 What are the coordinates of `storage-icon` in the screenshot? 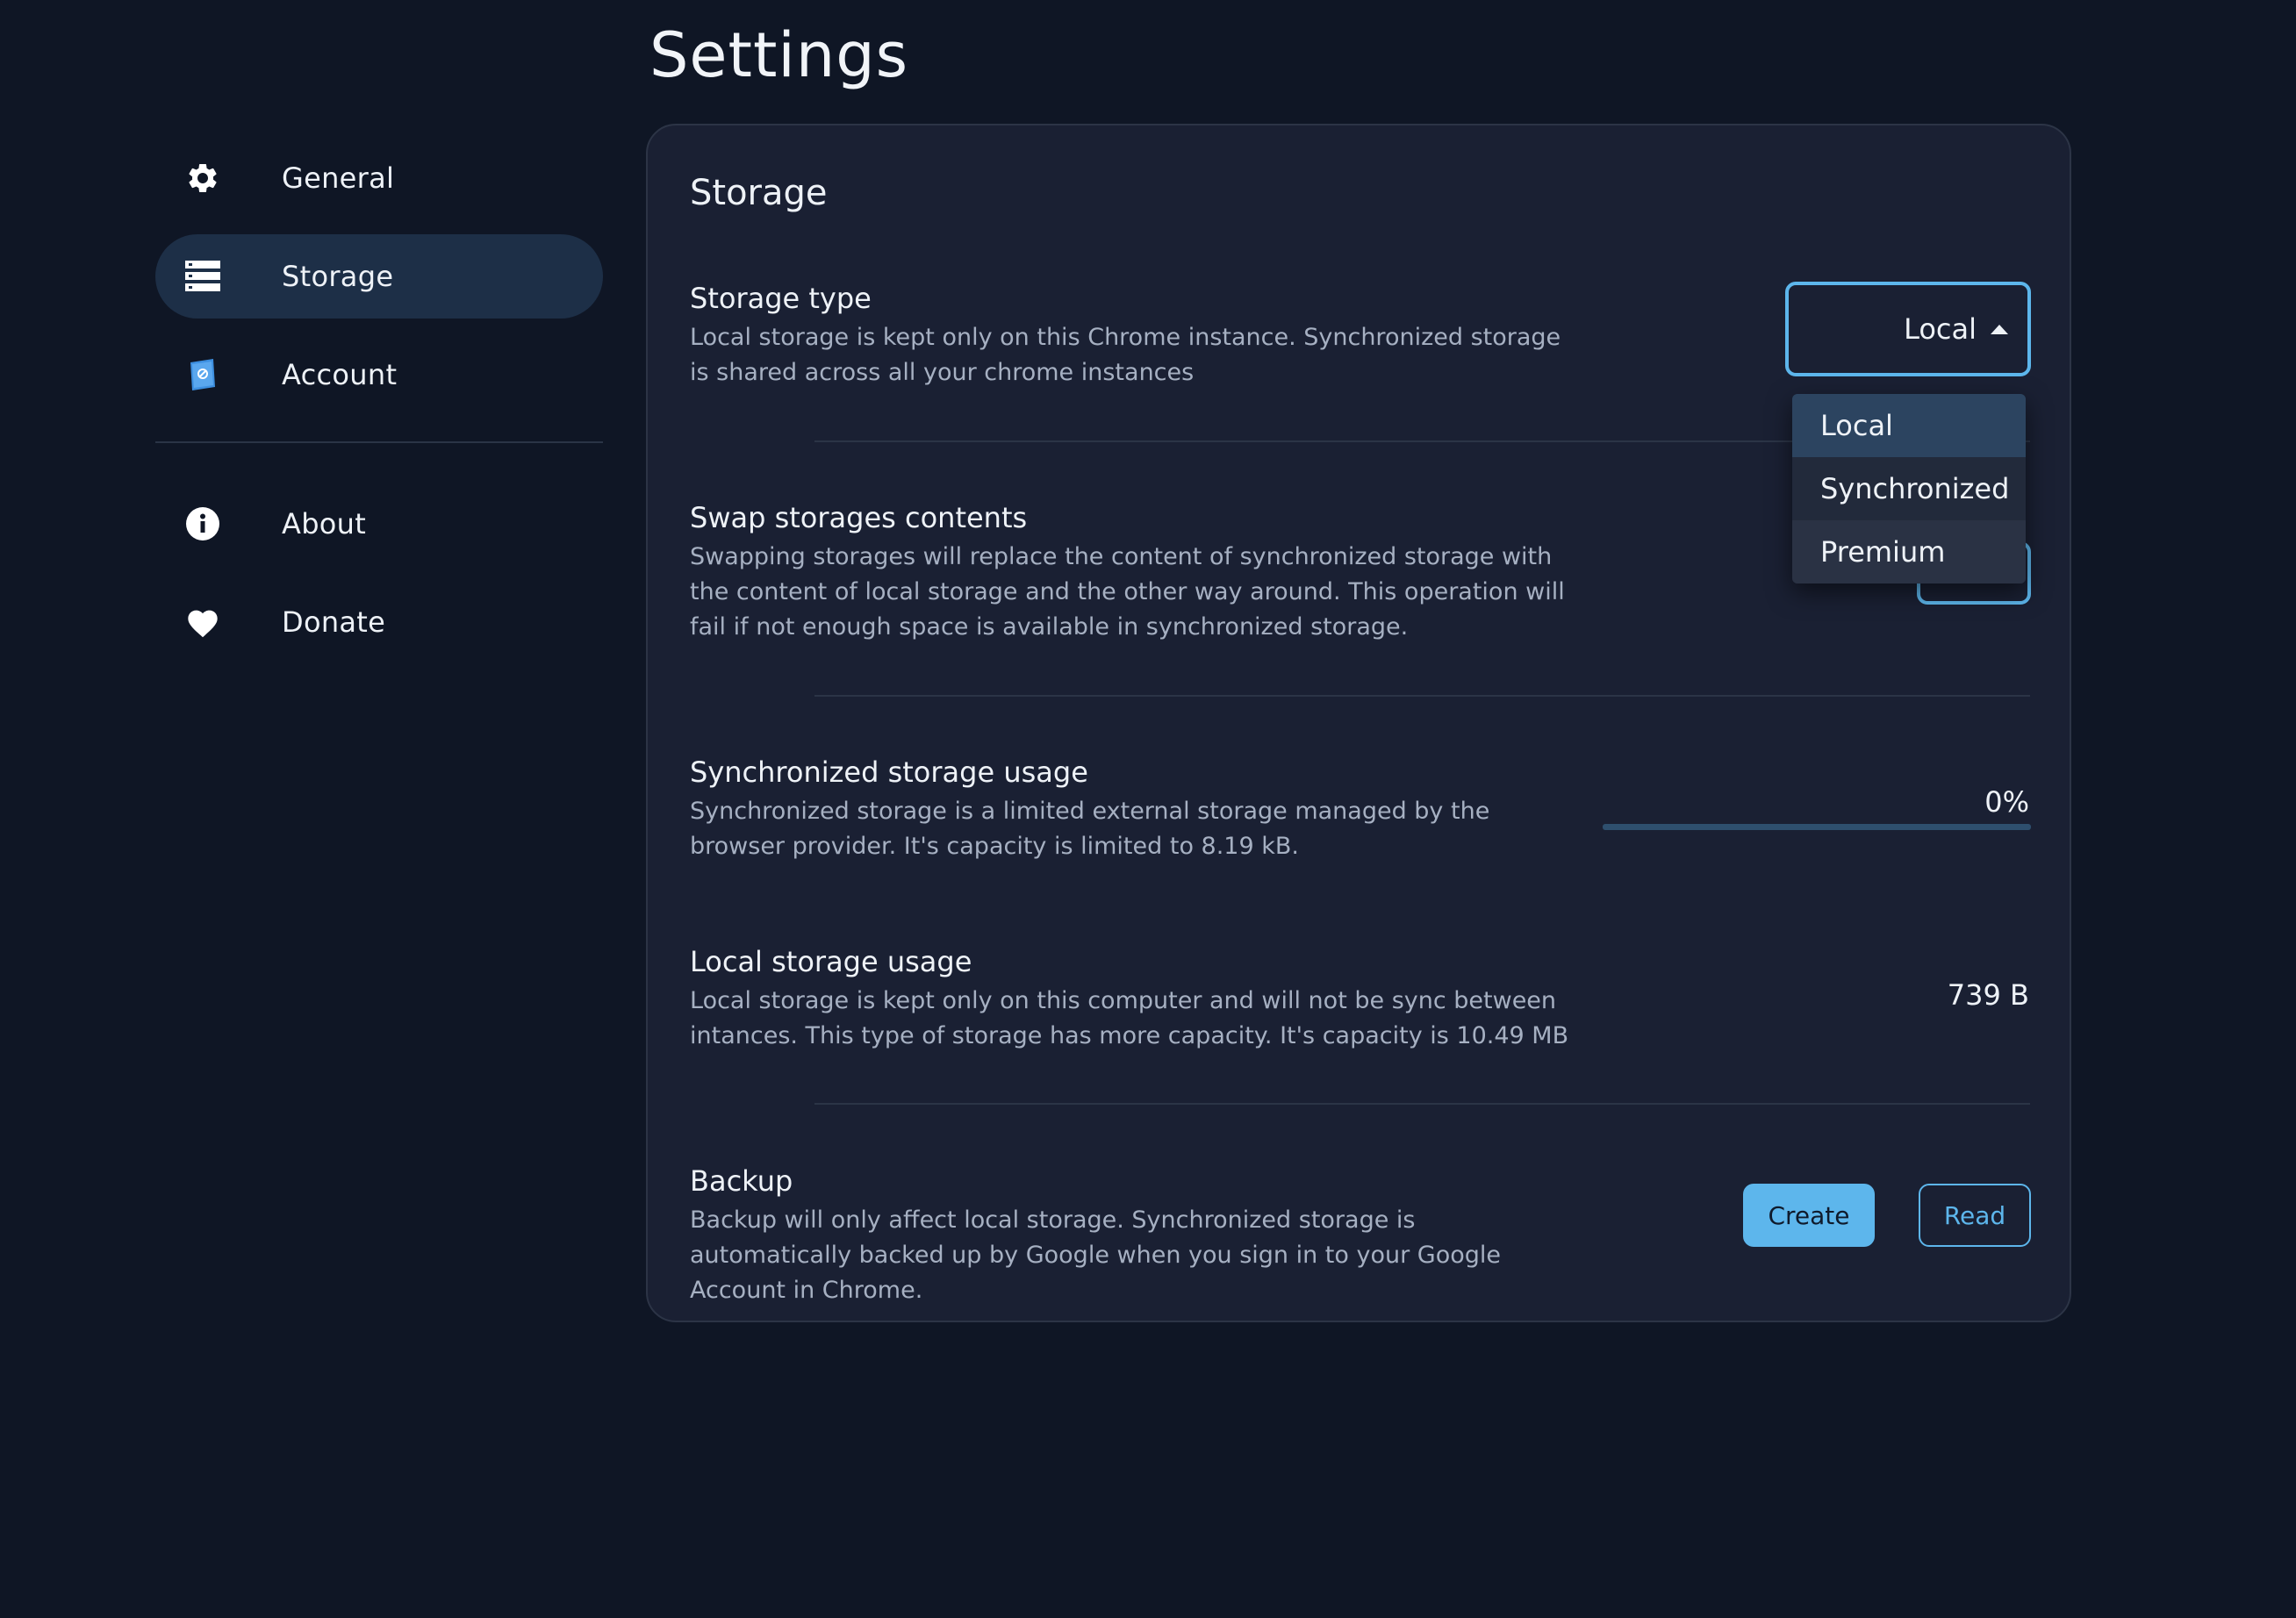 It's located at (202, 276).